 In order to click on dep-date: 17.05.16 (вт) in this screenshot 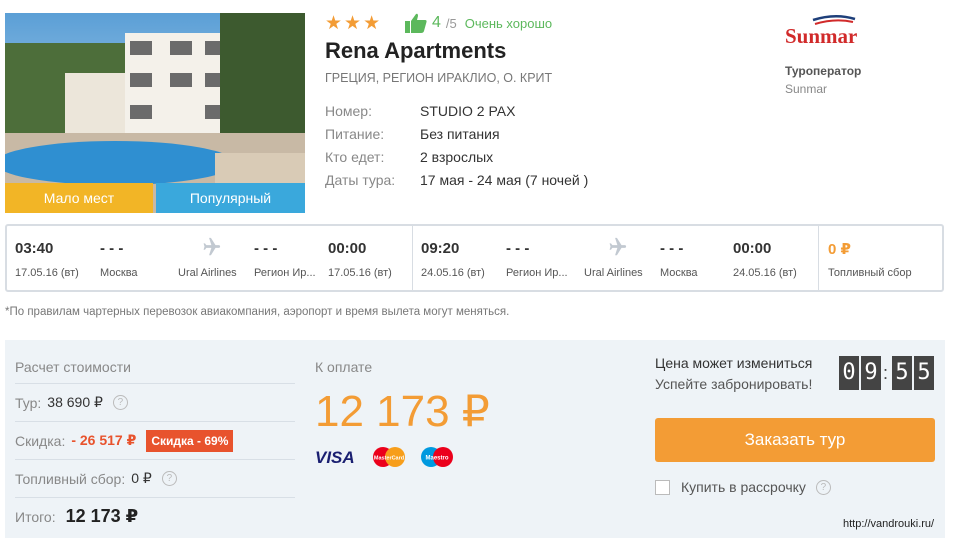, I will do `click(47, 273)`.